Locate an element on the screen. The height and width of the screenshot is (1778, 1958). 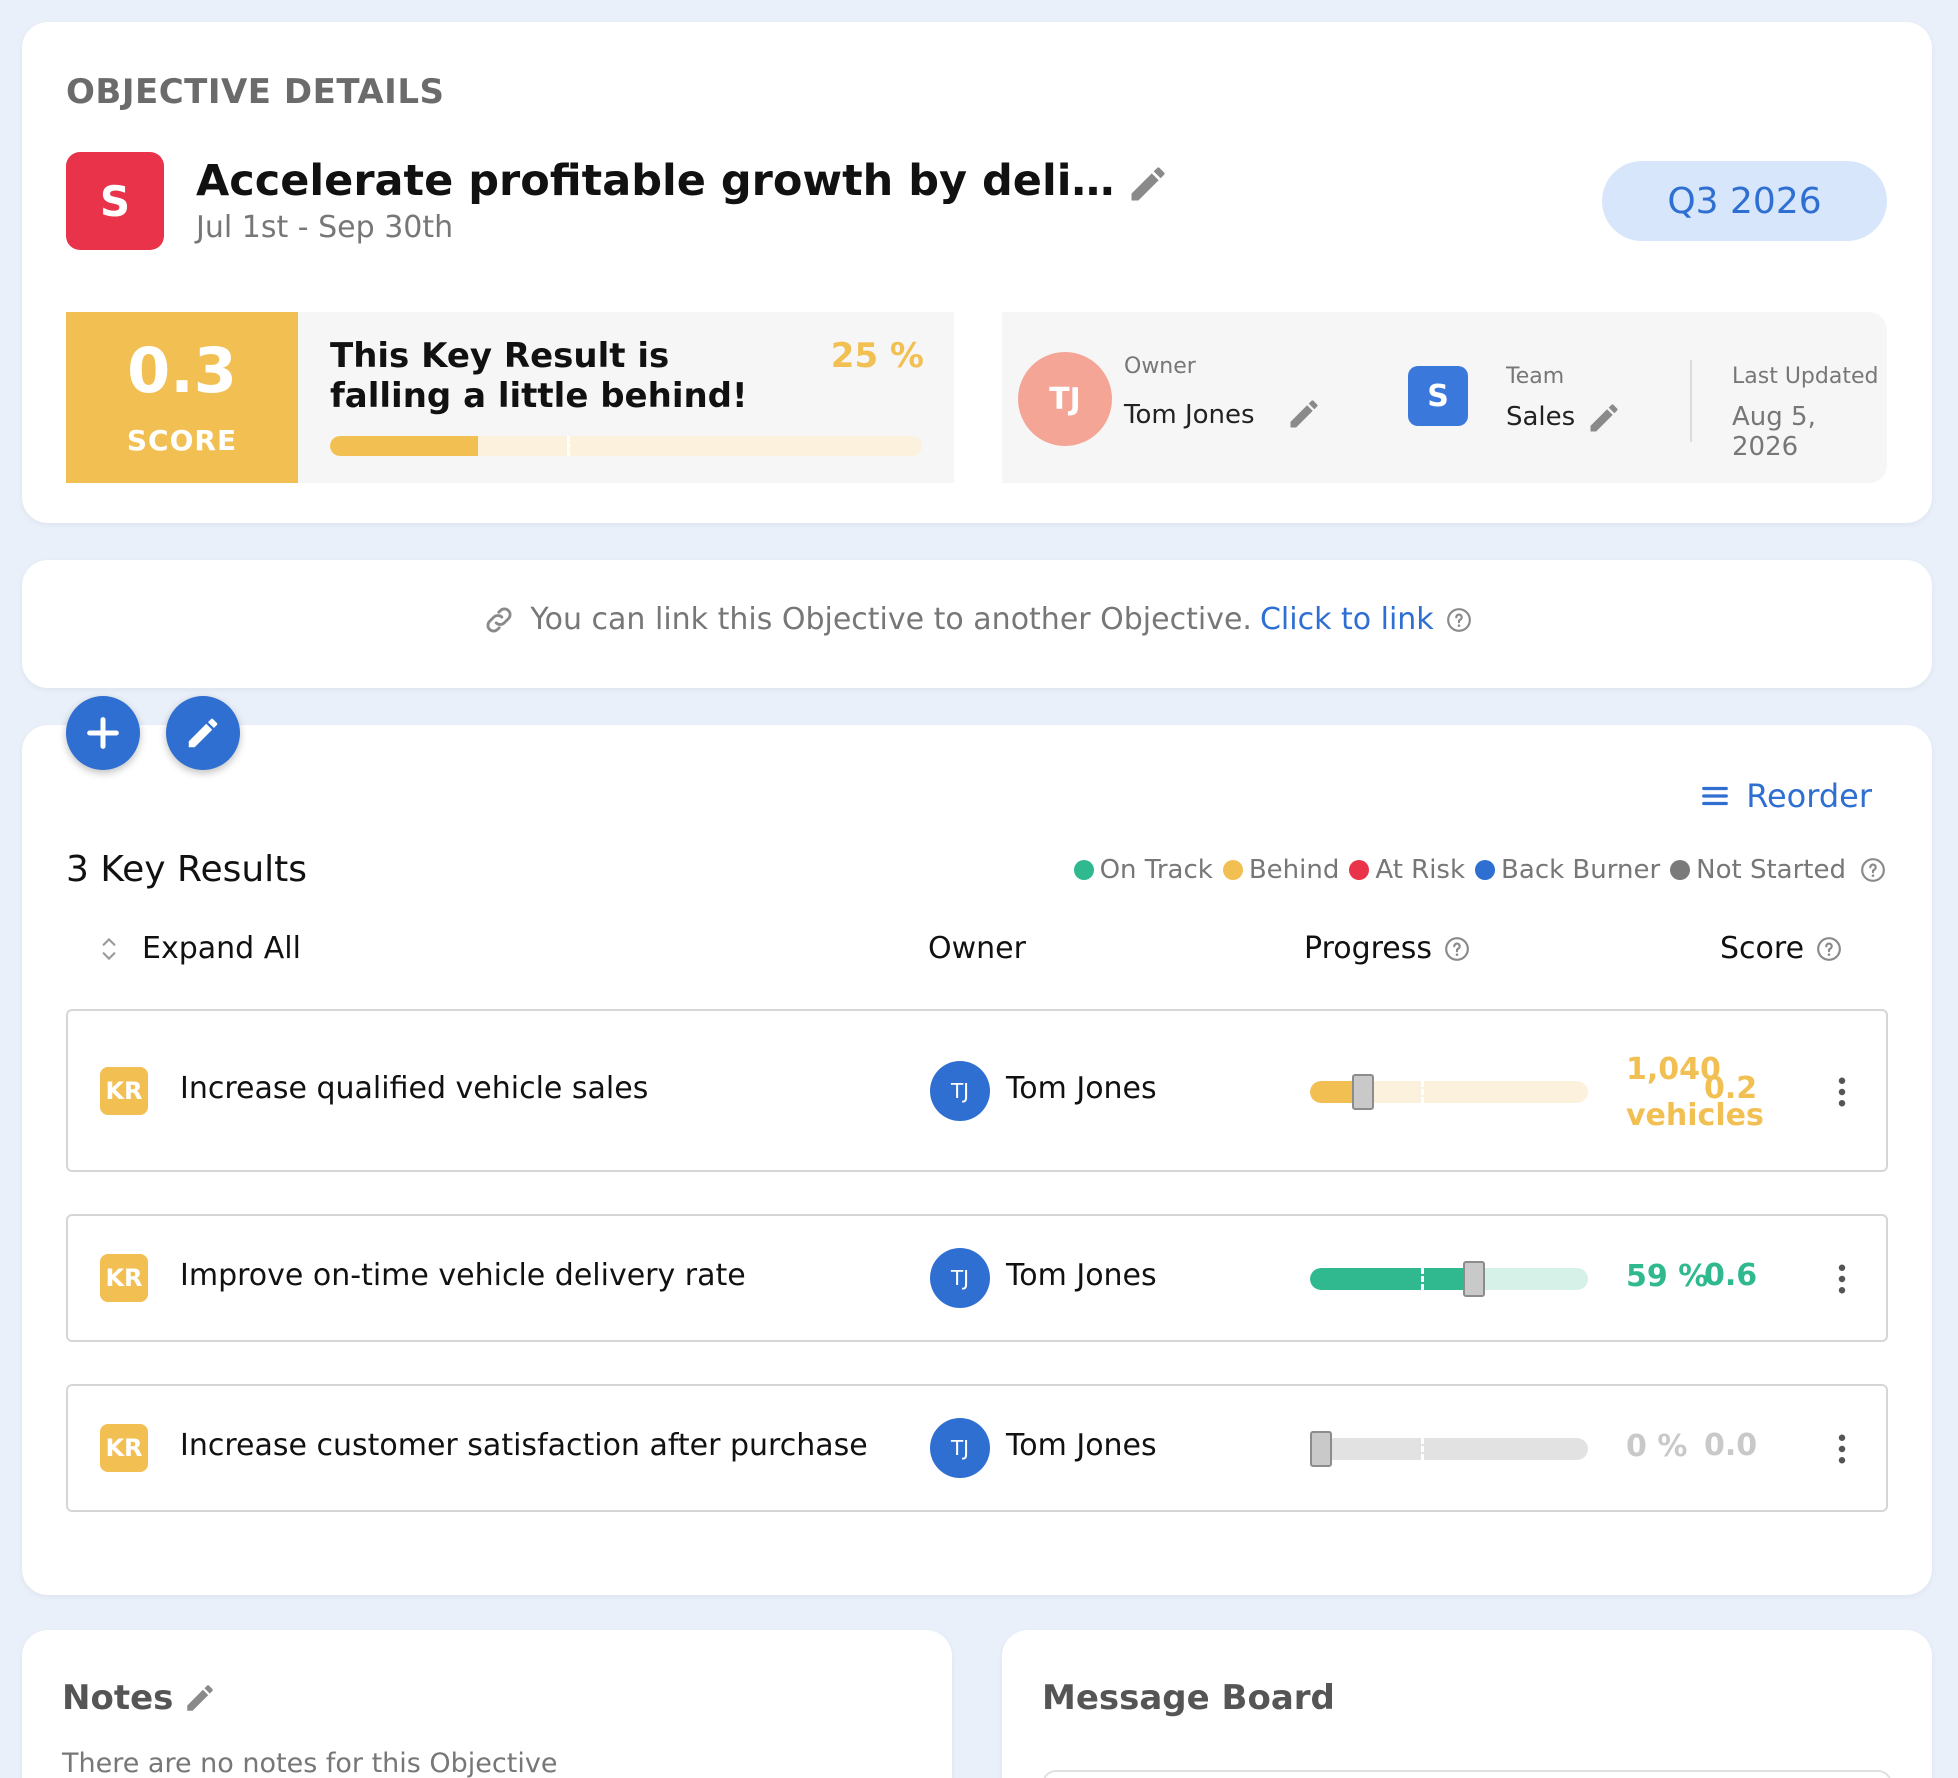
legend-label: Not Started is located at coordinates (1771, 870).